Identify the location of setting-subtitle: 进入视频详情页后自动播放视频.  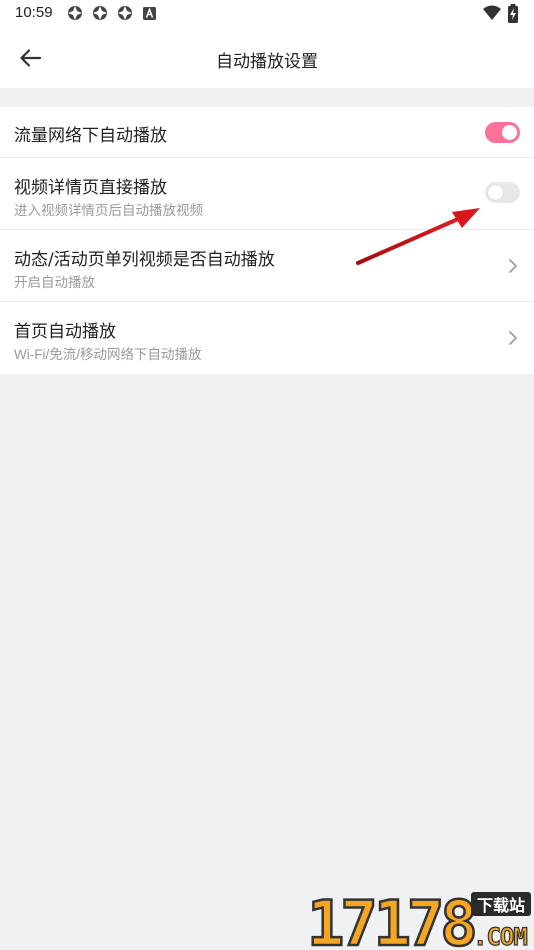
(108, 210).